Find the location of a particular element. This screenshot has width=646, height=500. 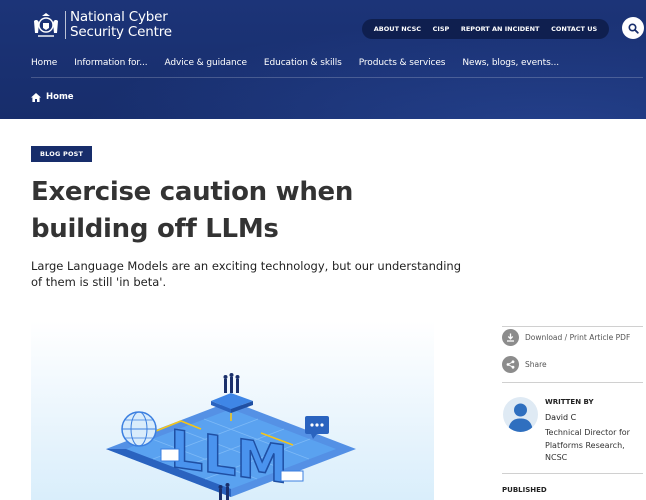

nav-item-home: Home is located at coordinates (44, 65).